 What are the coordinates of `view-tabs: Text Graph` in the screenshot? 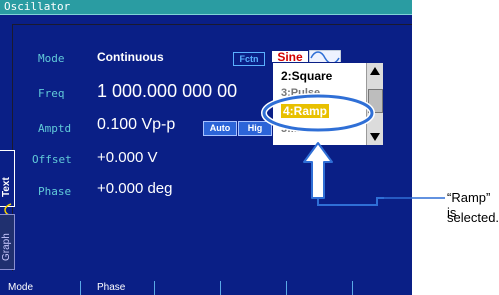 It's located at (7, 210).